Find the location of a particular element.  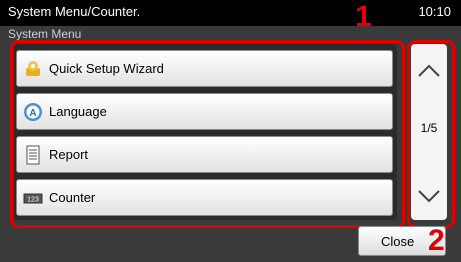

close-label: Close is located at coordinates (398, 241).